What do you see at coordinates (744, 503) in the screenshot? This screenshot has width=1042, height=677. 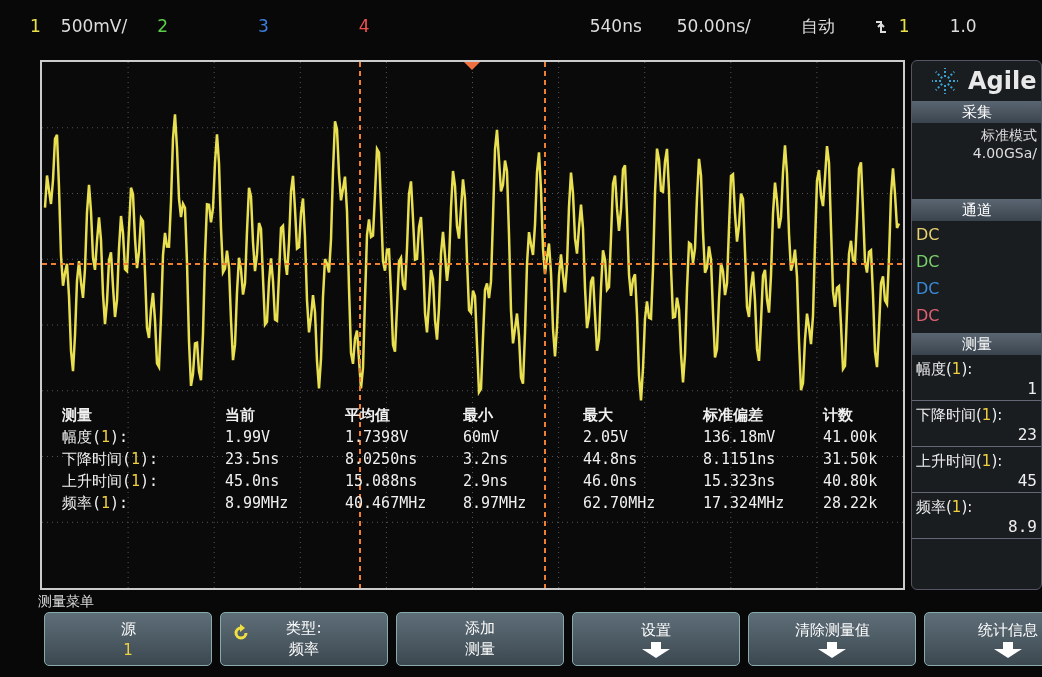 I see `measurement-value: 17.324MHz` at bounding box center [744, 503].